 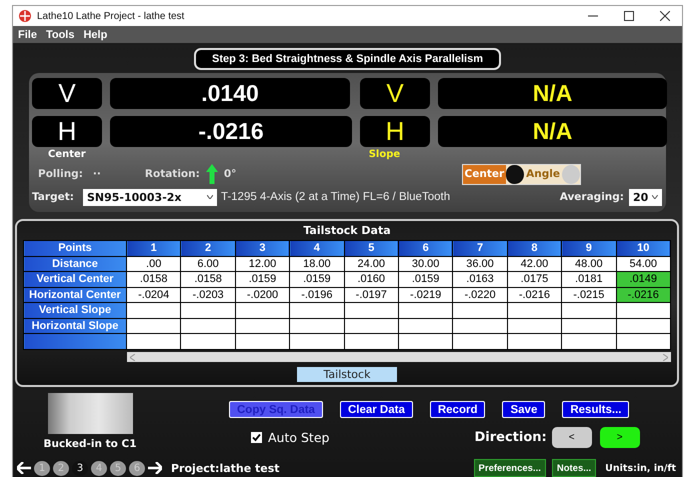 I want to click on center-label: Center, so click(x=67, y=155).